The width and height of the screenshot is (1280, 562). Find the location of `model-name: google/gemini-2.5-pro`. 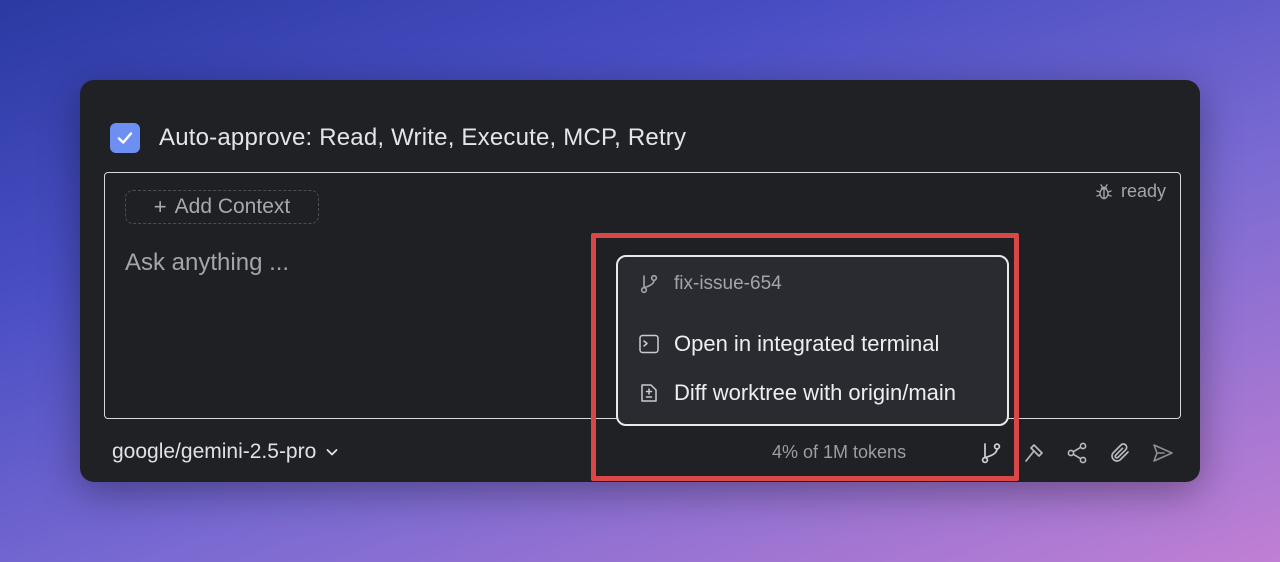

model-name: google/gemini-2.5-pro is located at coordinates (214, 451).